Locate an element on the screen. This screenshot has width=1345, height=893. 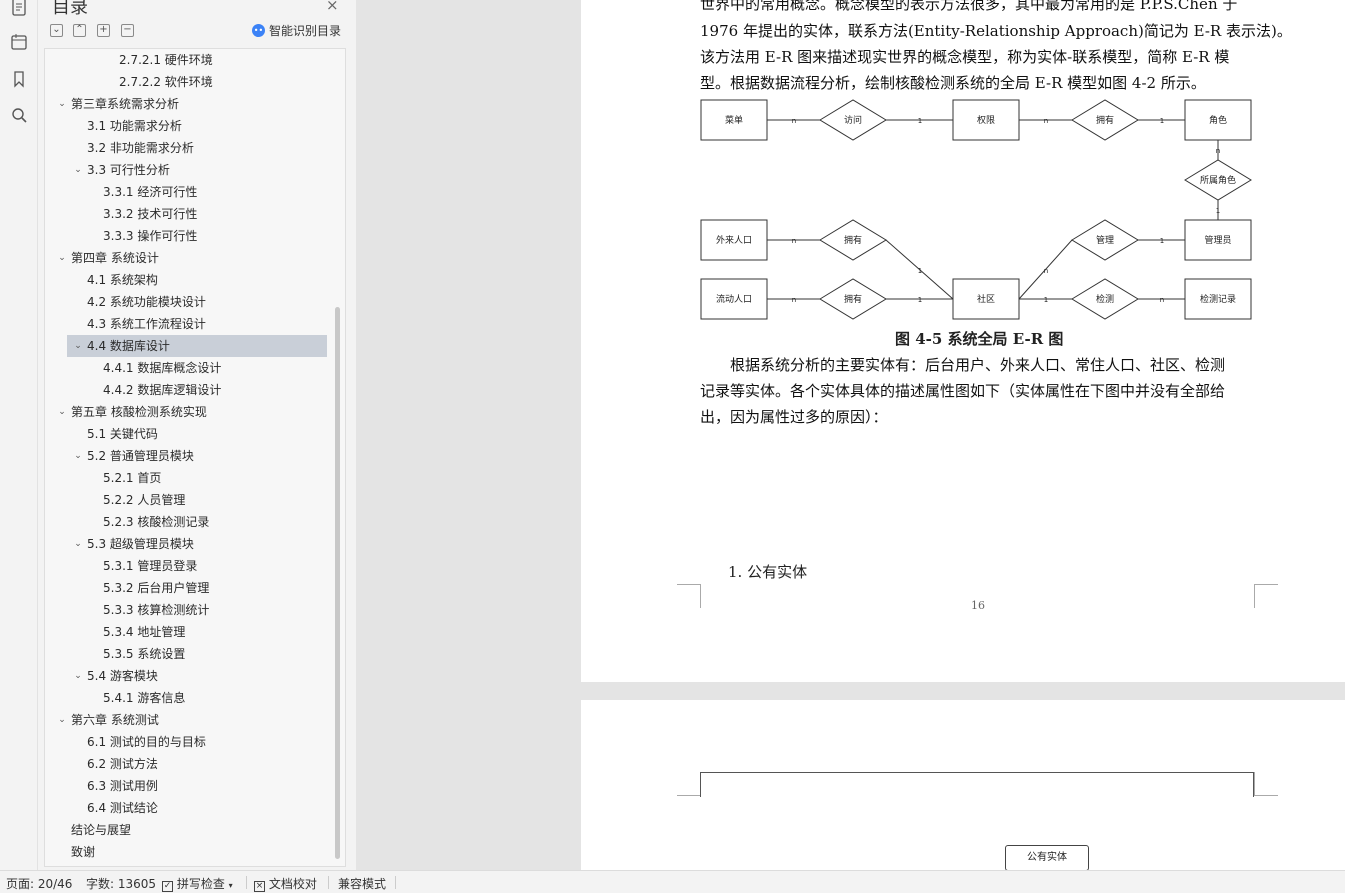
toc-item: 6.2 测试方法 is located at coordinates (190, 764).